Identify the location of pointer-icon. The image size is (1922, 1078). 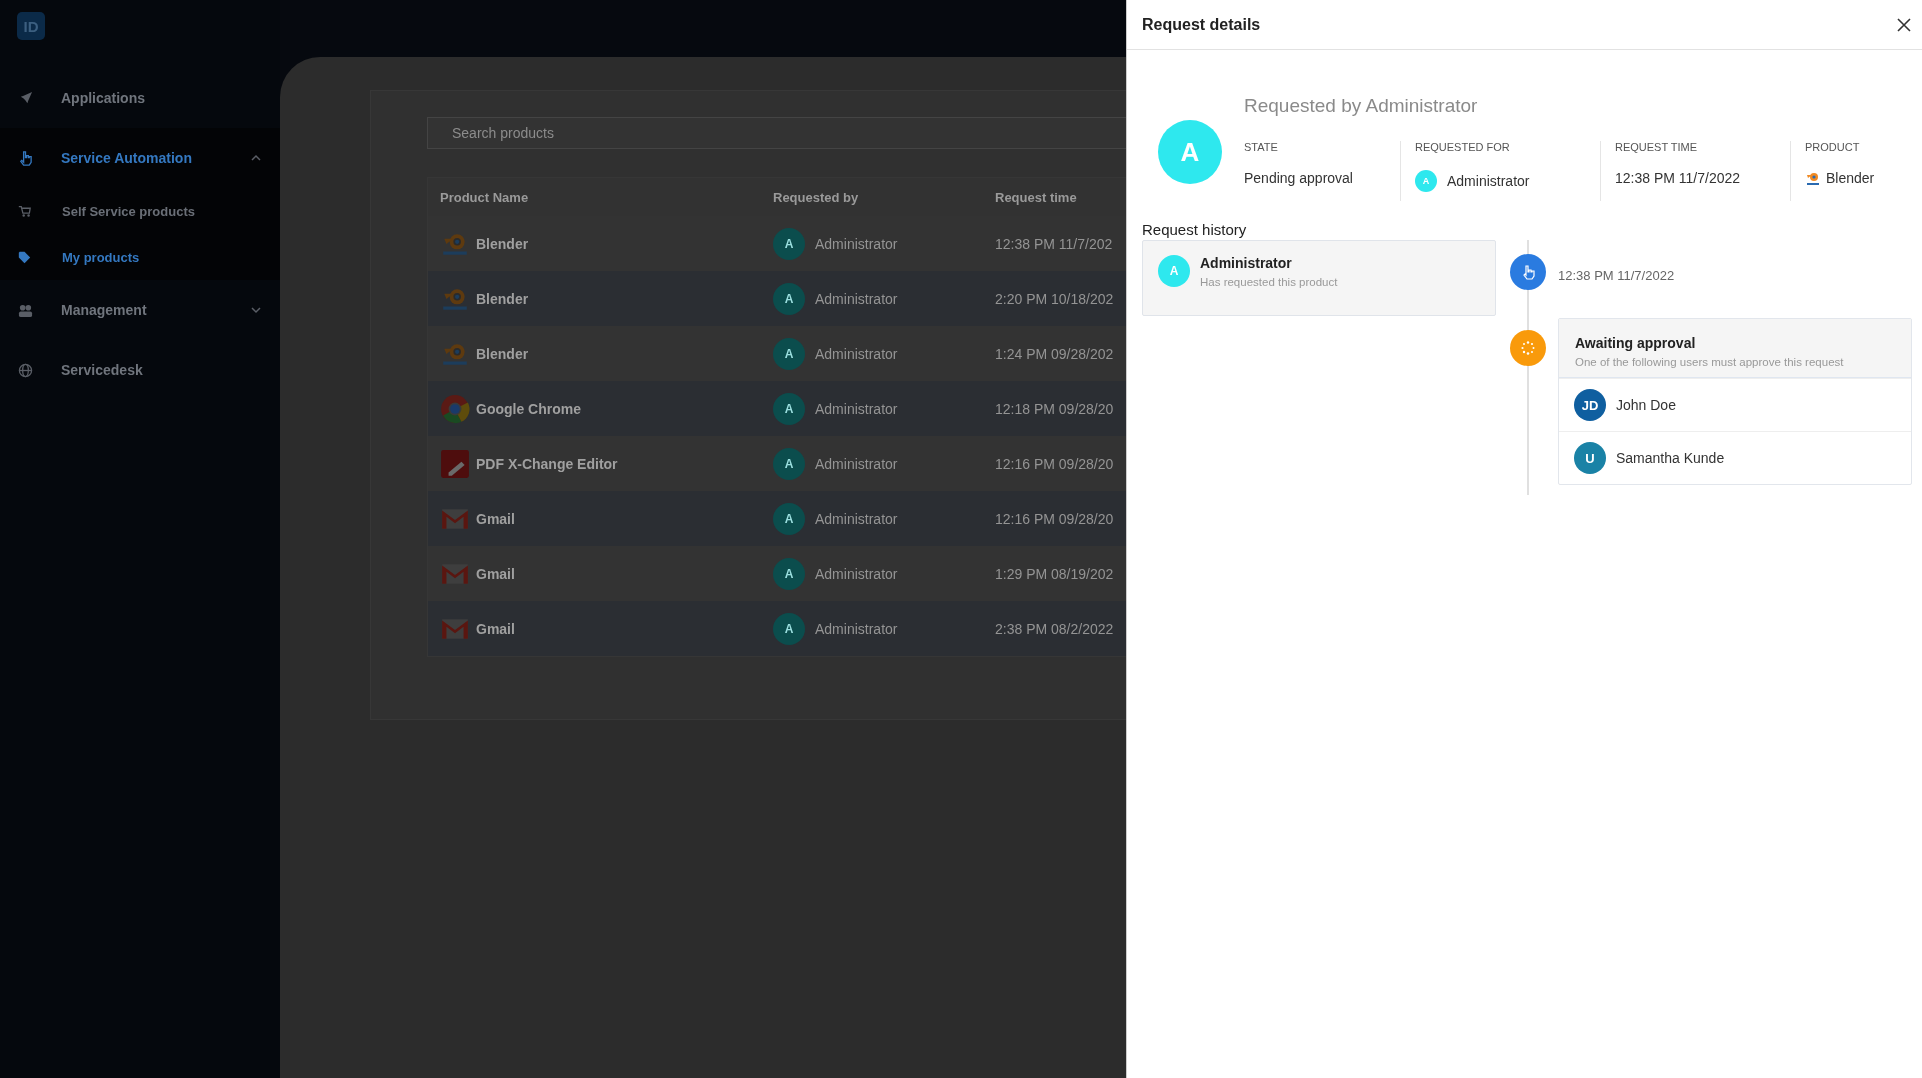
(1528, 272).